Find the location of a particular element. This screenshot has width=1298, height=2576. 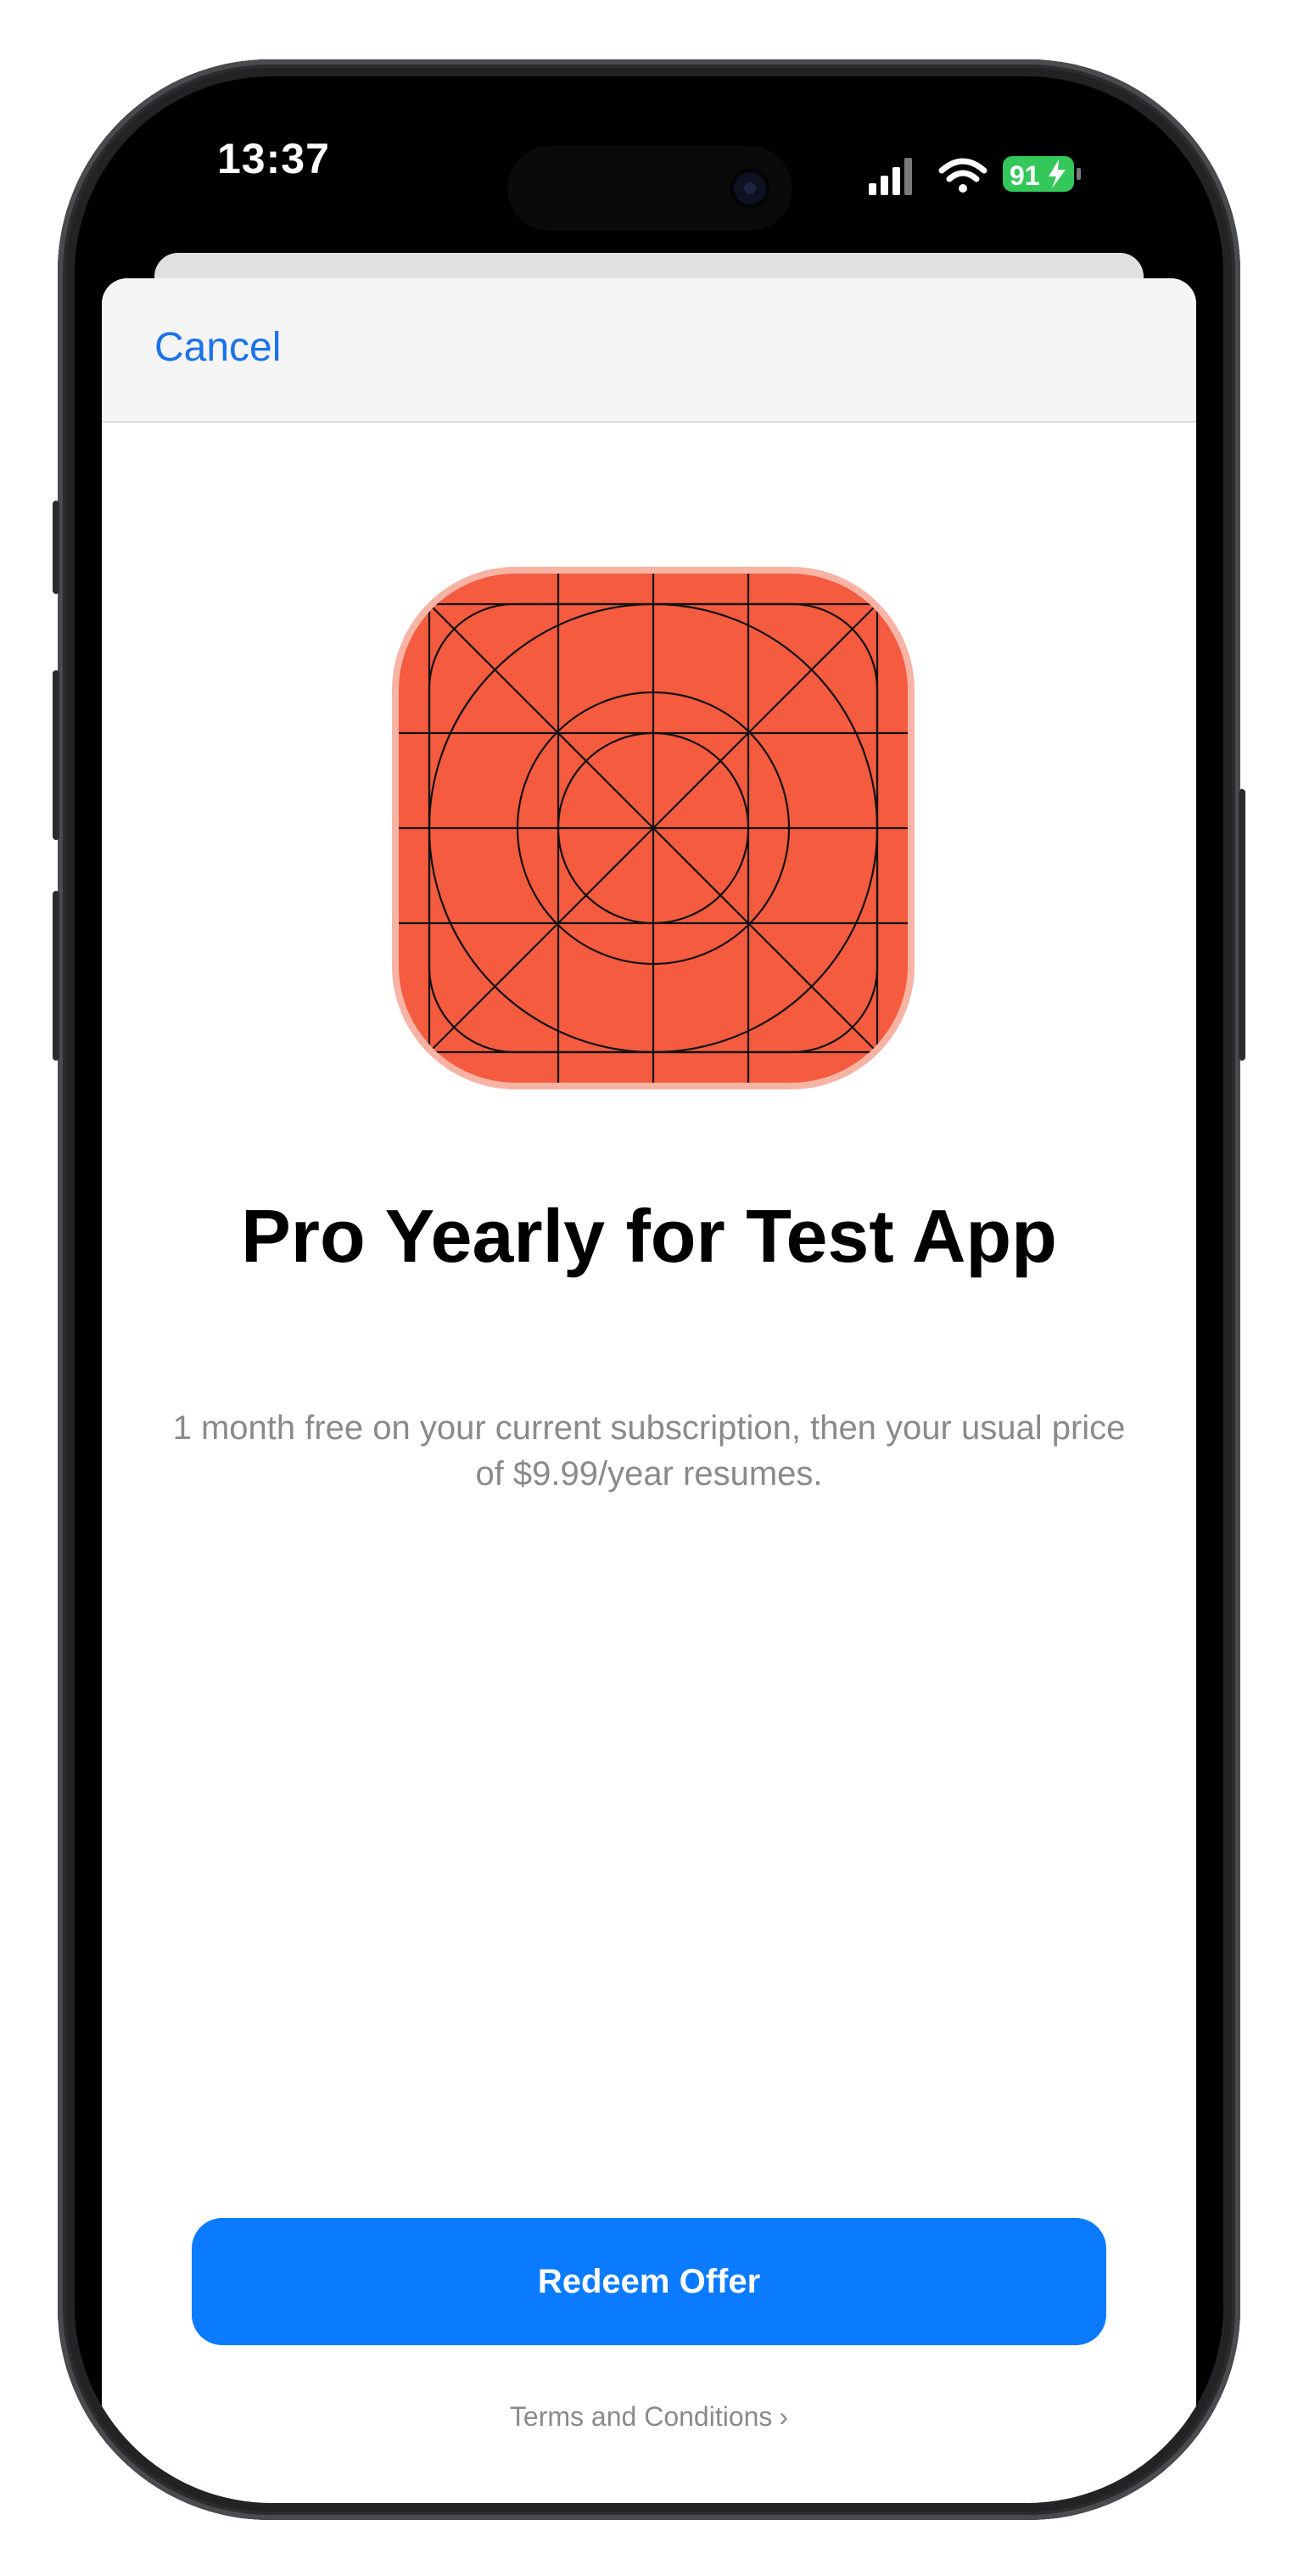

status-time: 13:37 is located at coordinates (273, 159).